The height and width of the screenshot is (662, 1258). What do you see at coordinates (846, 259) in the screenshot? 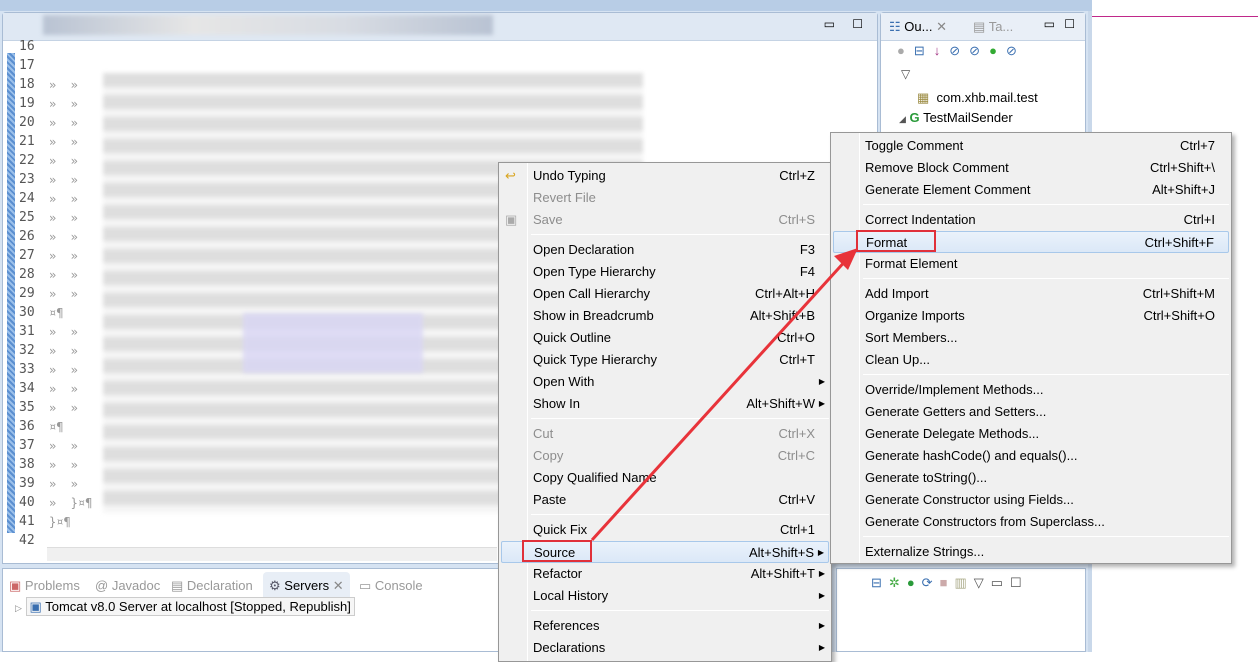
I see `arrow-head` at bounding box center [846, 259].